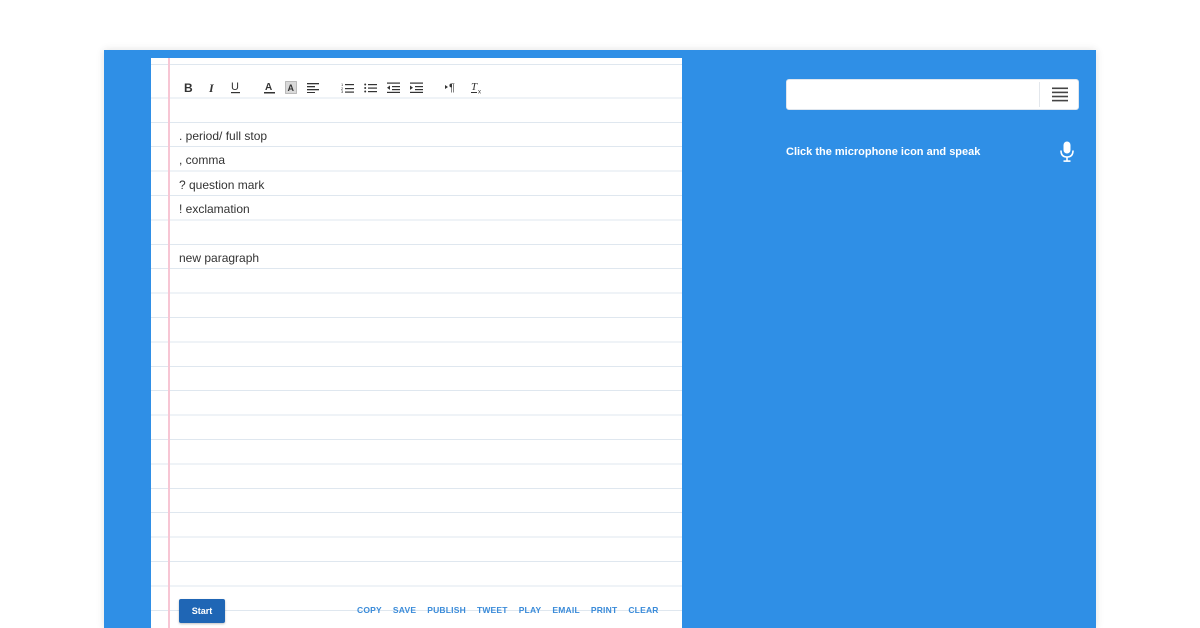  What do you see at coordinates (479, 91) in the screenshot?
I see `svg-text: x` at bounding box center [479, 91].